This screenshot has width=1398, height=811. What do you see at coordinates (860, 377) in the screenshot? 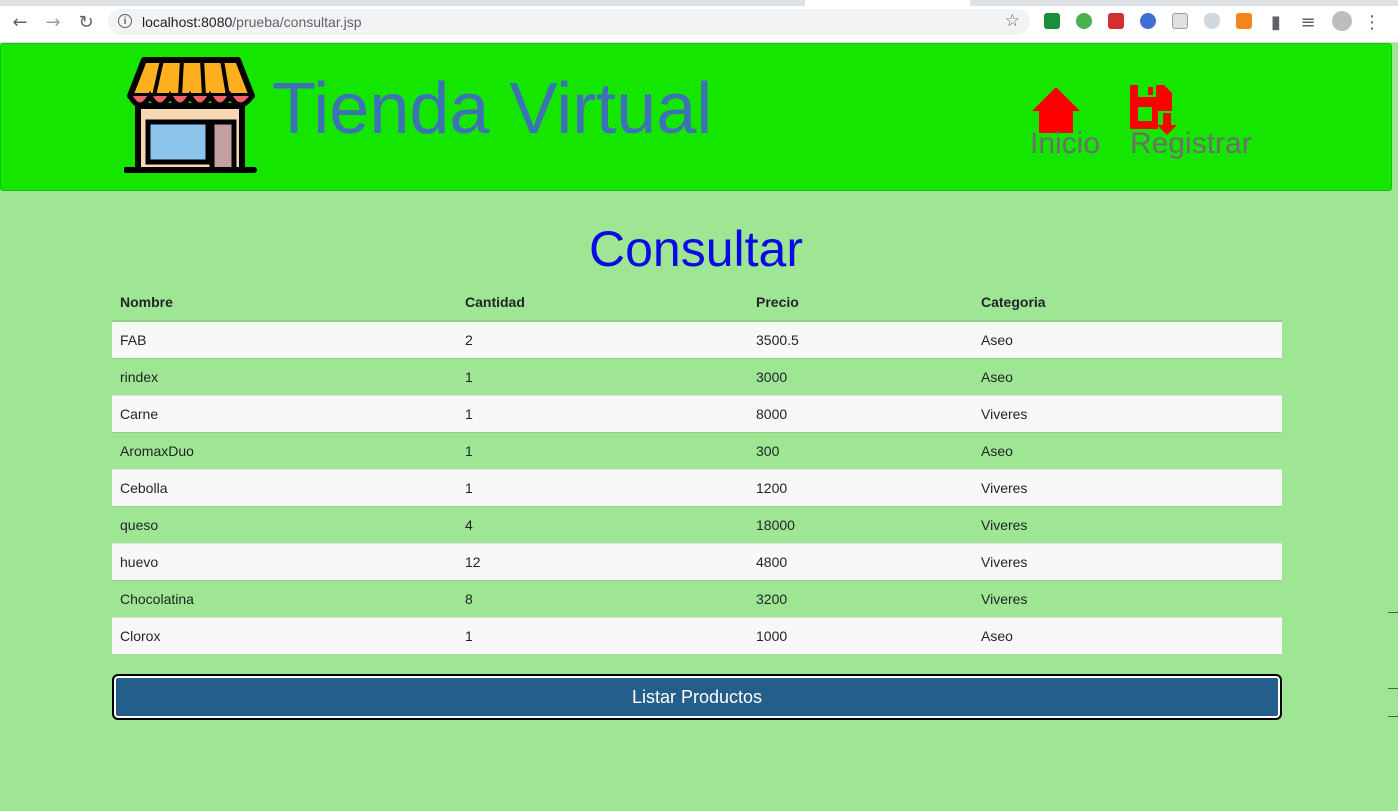
I see `cell-precio: 3000` at bounding box center [860, 377].